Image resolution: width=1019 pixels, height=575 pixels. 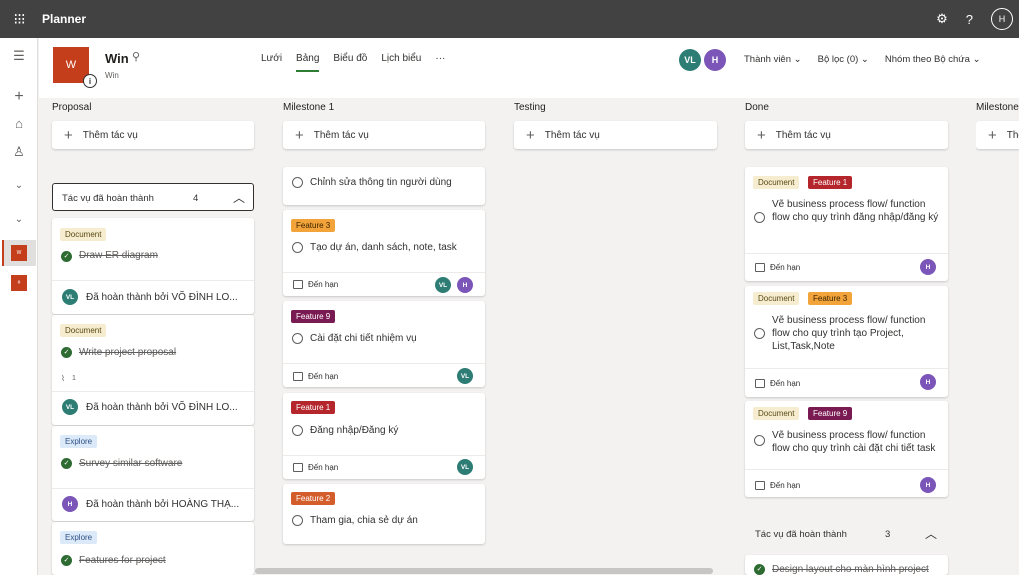 I want to click on more-tabs-button: ···, so click(x=440, y=62).